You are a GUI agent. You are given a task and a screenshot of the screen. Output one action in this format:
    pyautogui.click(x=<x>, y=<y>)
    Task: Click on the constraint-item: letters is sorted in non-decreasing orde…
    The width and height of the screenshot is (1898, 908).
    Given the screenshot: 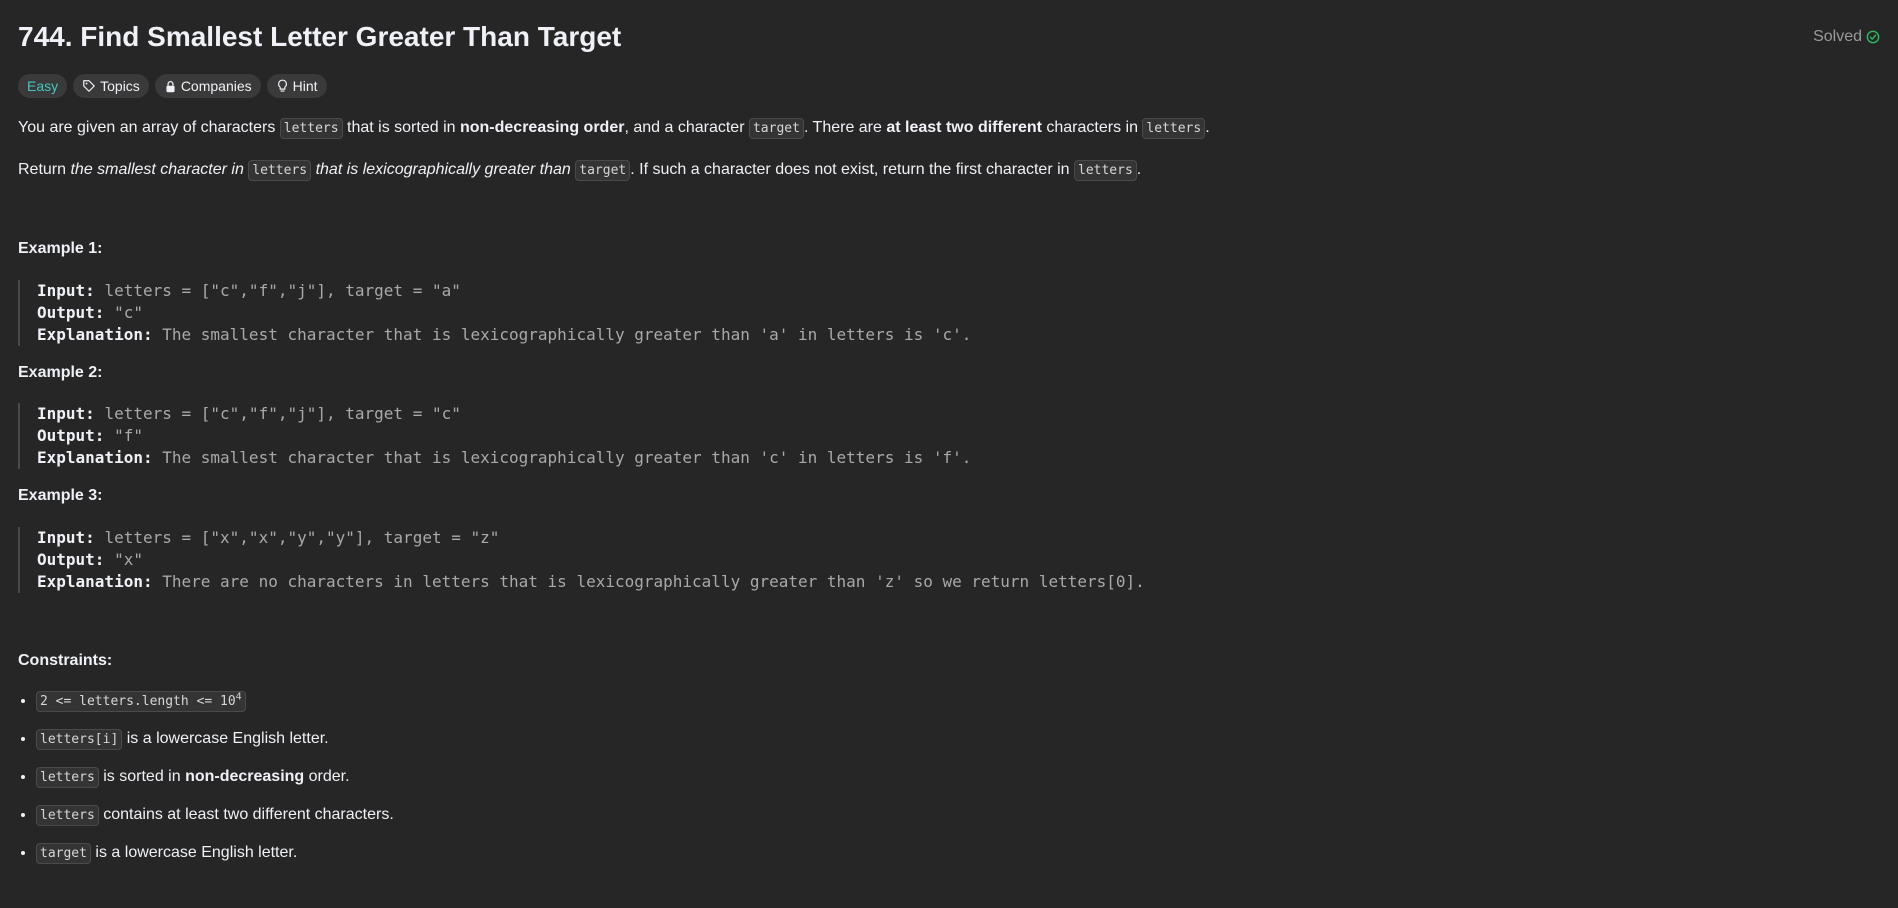 What is the action you would take?
    pyautogui.click(x=215, y=777)
    